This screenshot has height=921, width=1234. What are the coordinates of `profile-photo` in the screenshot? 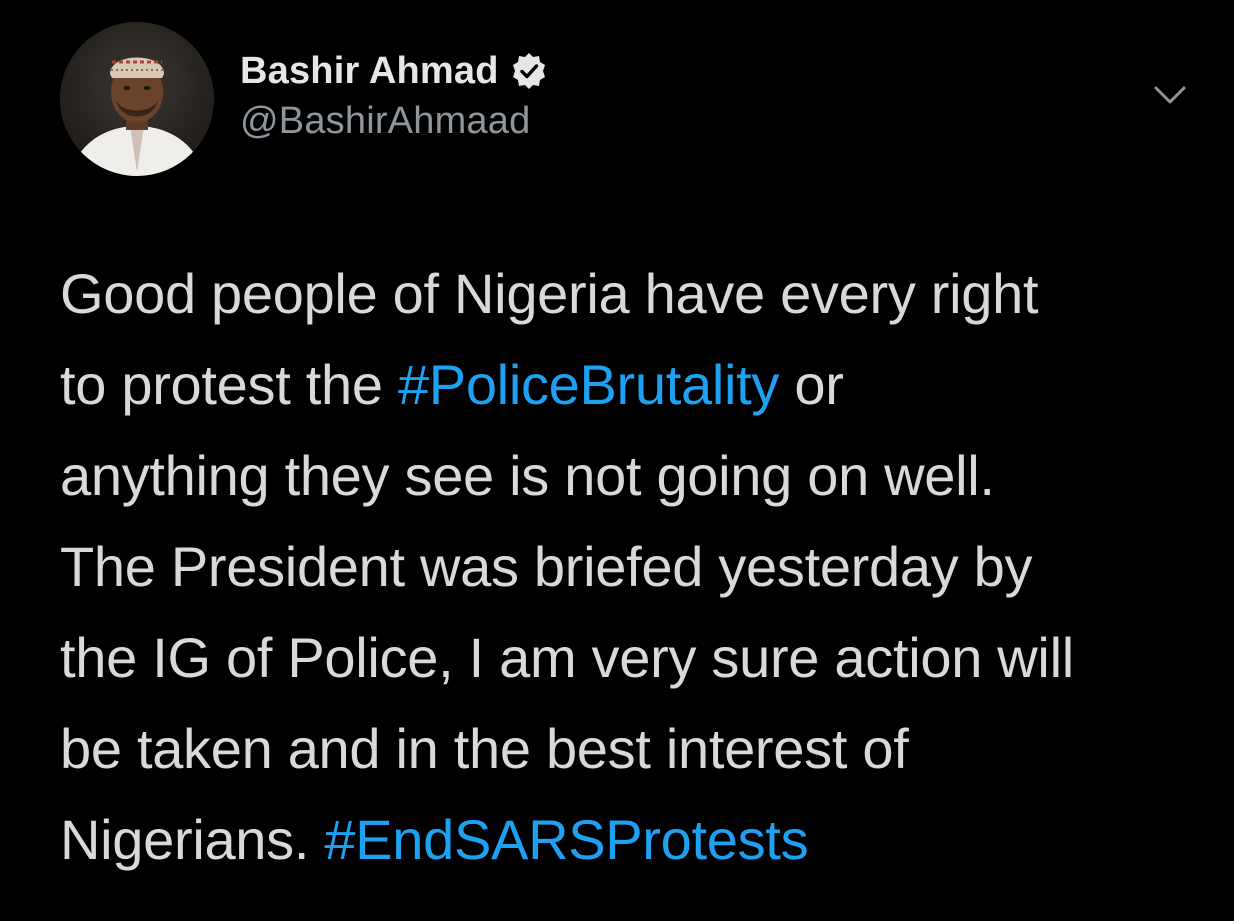 It's located at (137, 99).